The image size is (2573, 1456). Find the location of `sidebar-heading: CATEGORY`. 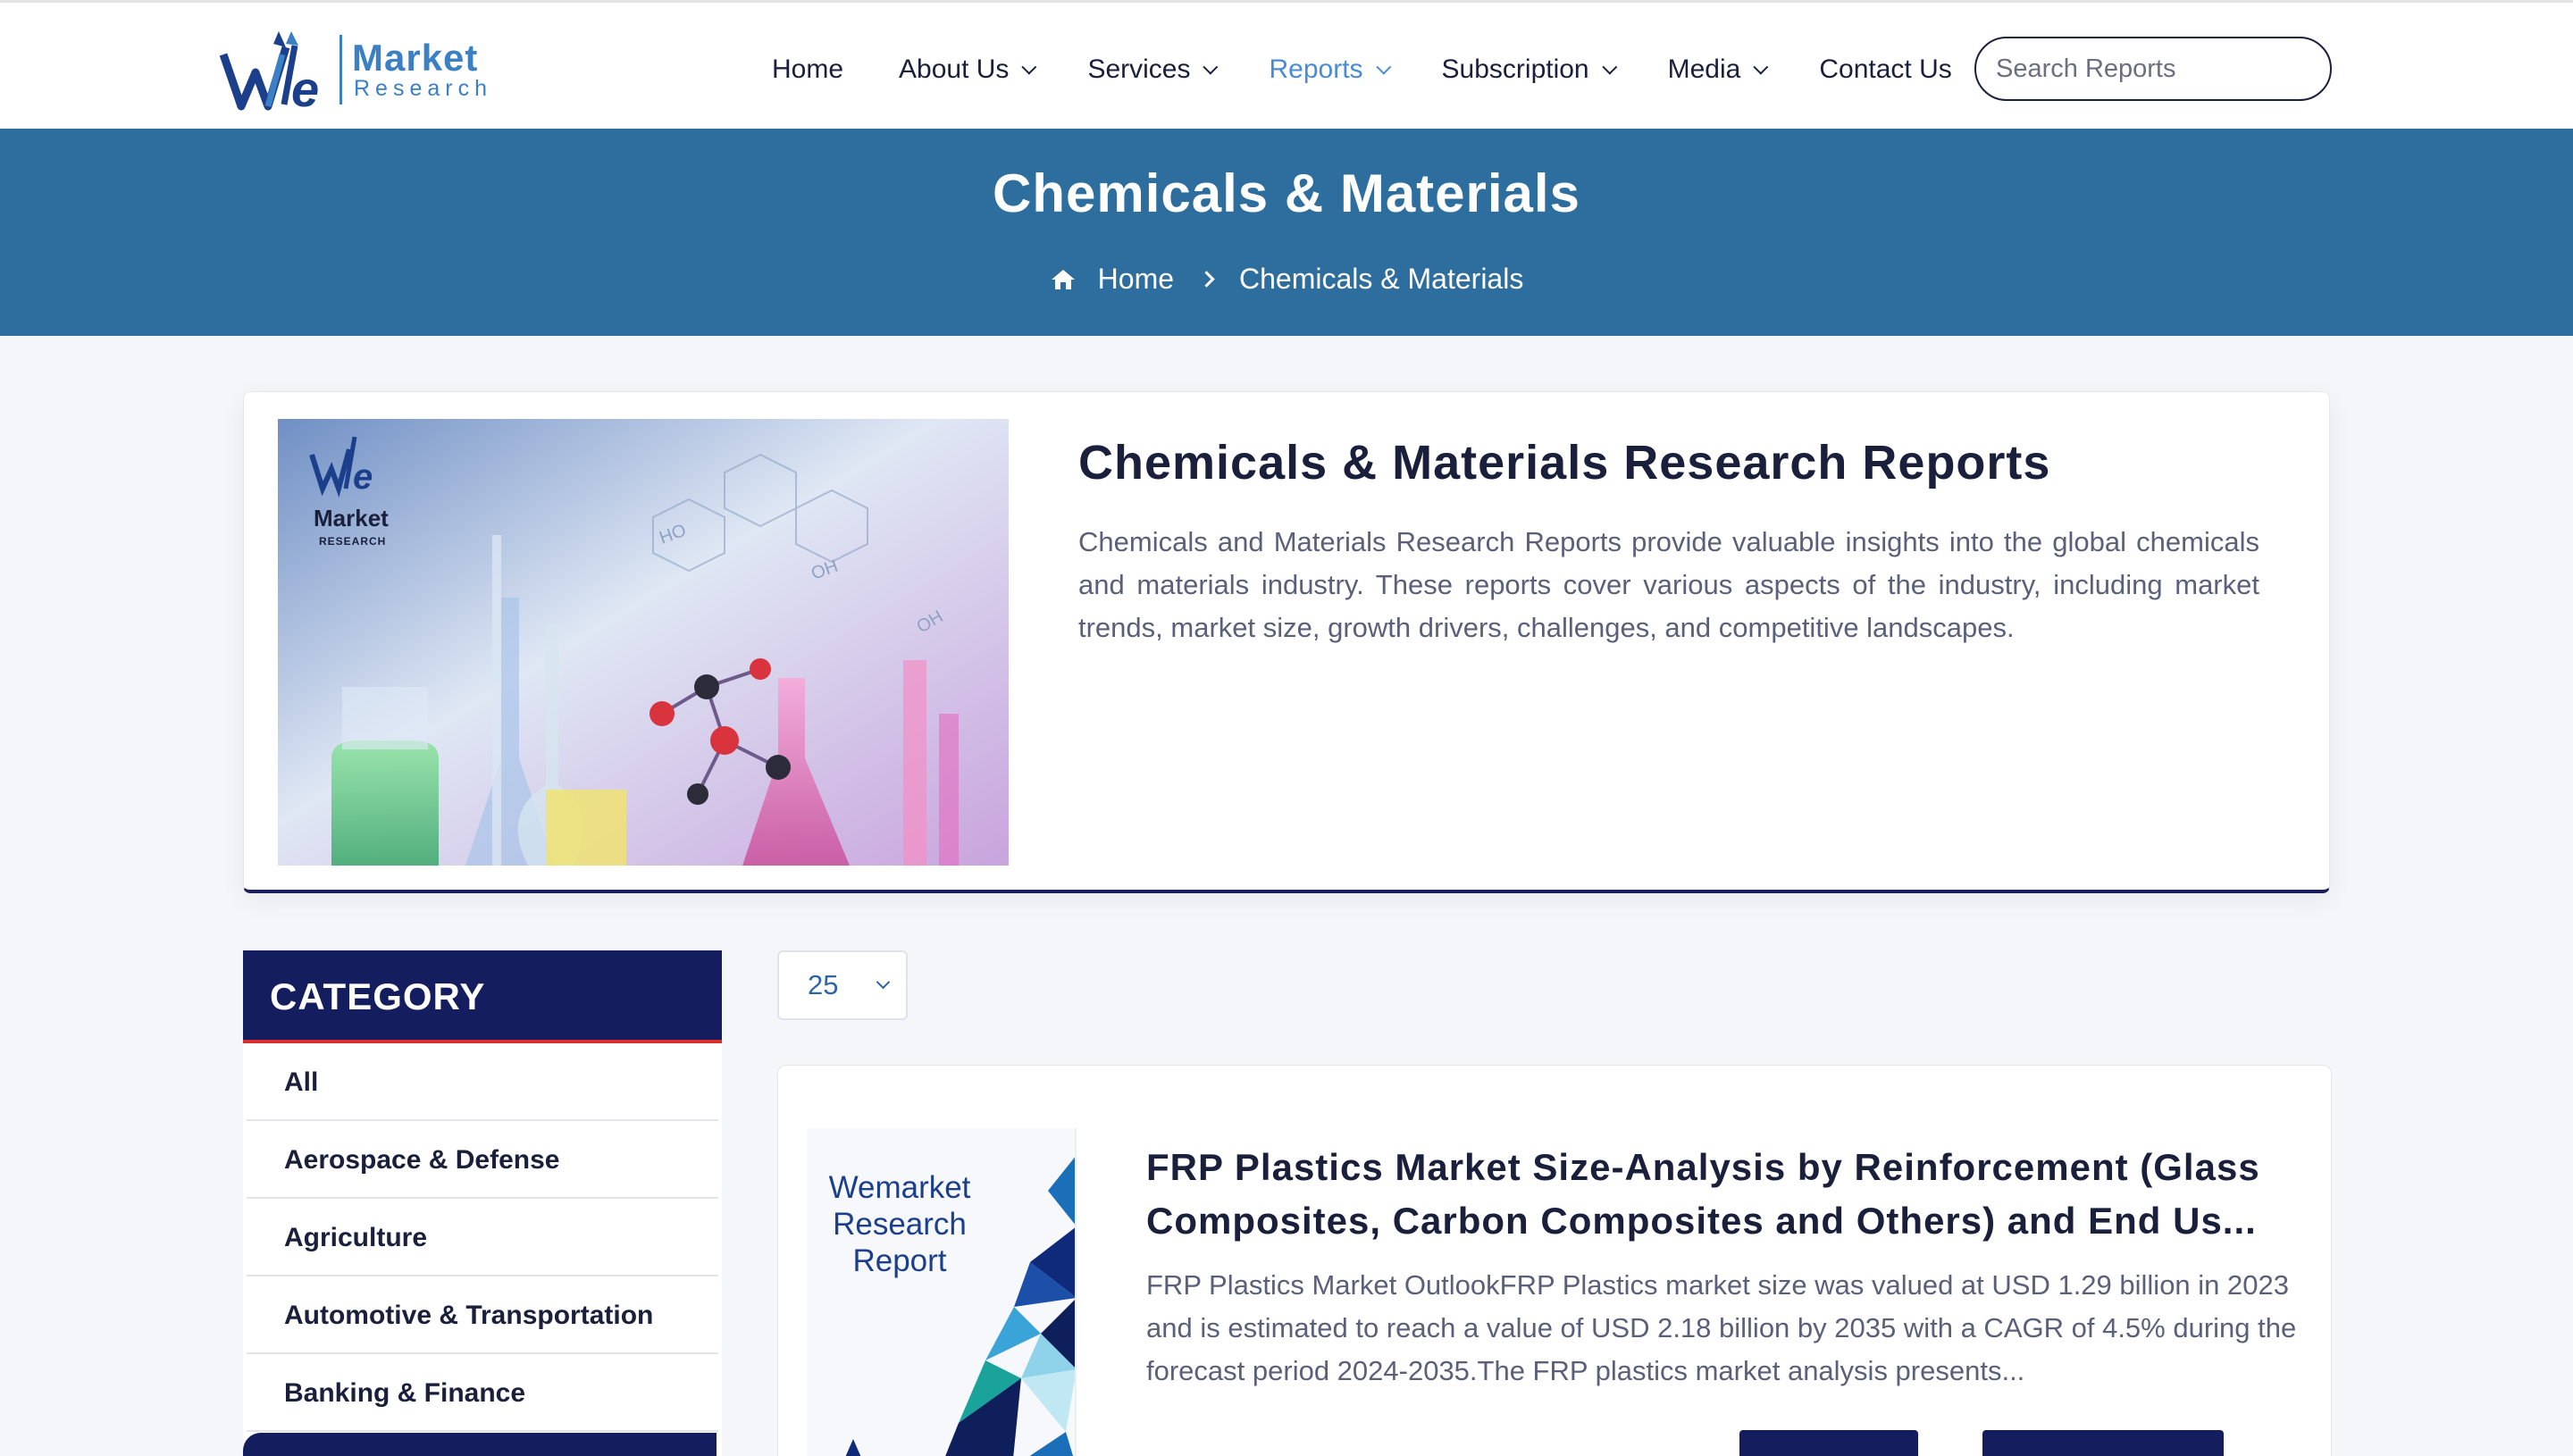

sidebar-heading: CATEGORY is located at coordinates (482, 996).